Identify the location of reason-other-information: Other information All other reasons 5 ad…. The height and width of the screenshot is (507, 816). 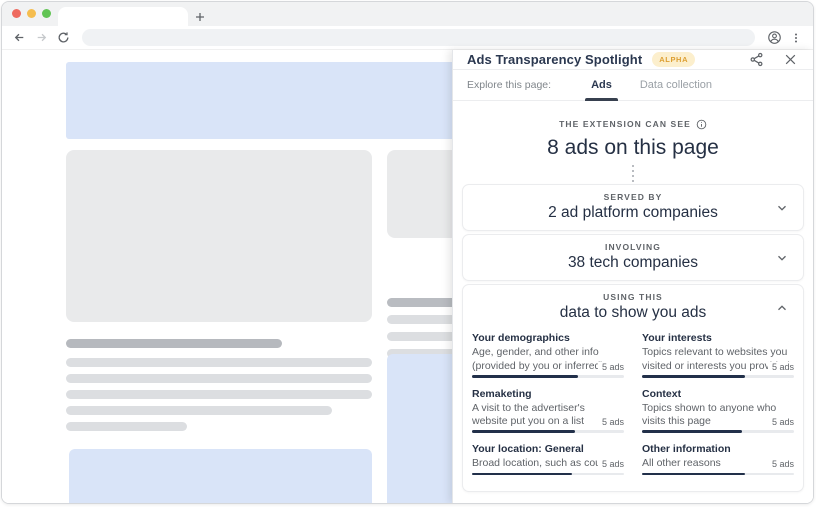
(718, 461).